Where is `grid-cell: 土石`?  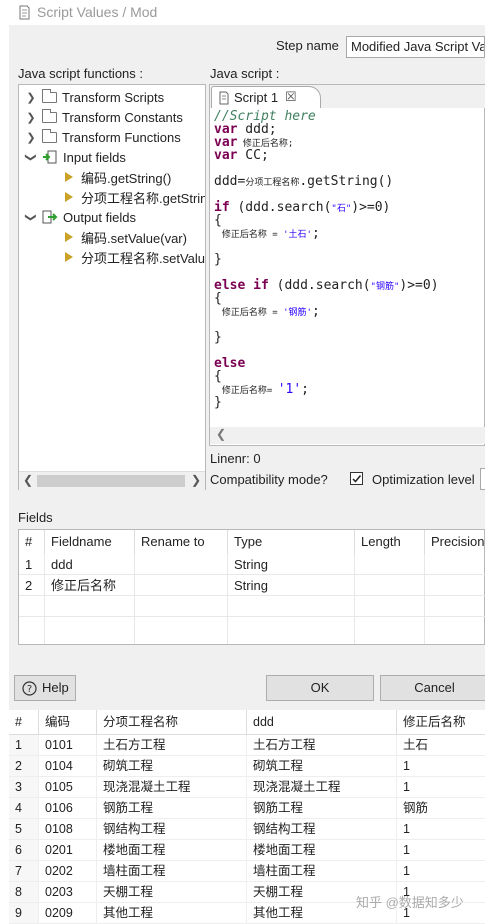 grid-cell: 土石 is located at coordinates (441, 745).